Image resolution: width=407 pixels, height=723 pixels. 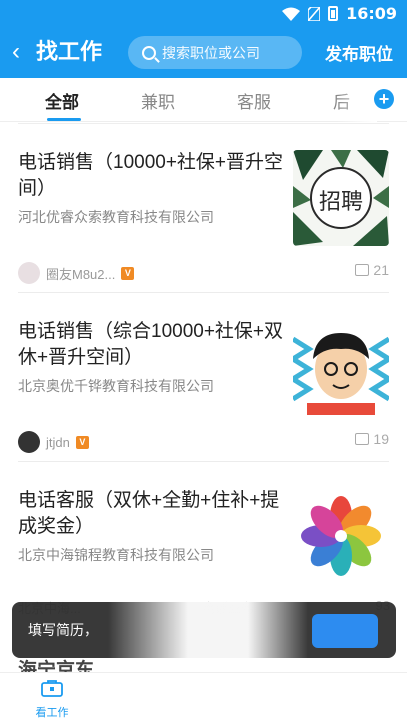 I want to click on tab-part-time: 兼职, so click(x=158, y=100).